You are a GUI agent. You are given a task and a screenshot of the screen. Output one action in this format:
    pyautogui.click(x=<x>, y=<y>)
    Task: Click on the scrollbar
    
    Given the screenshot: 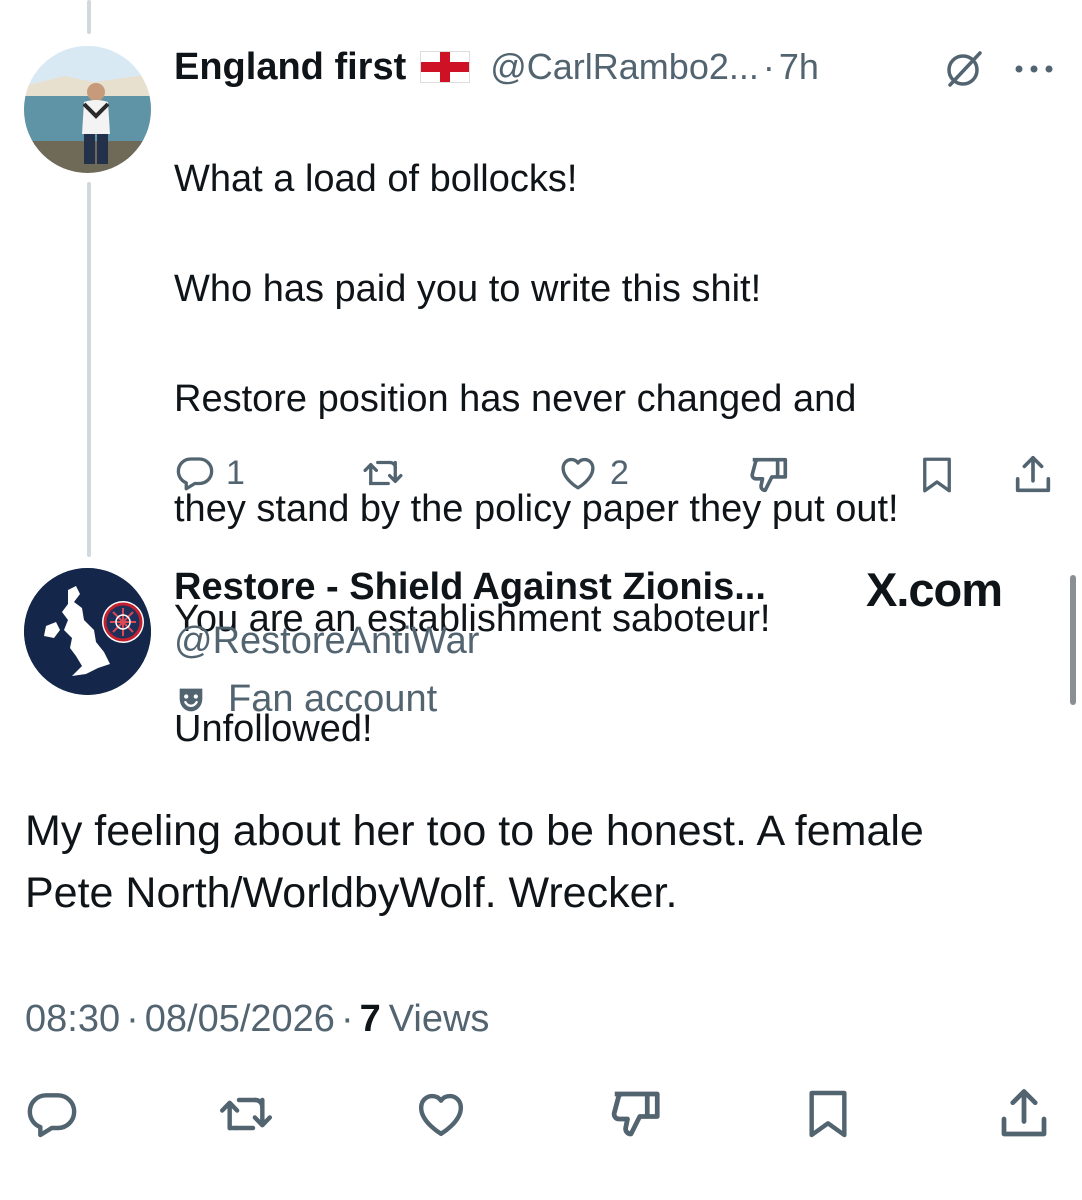 What is the action you would take?
    pyautogui.click(x=1073, y=640)
    